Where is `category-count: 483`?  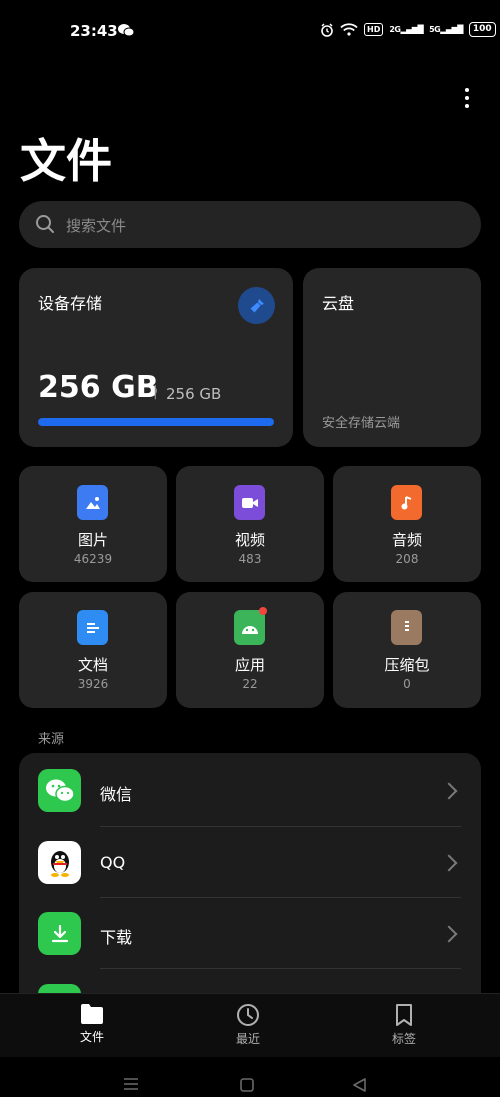
category-count: 483 is located at coordinates (250, 559).